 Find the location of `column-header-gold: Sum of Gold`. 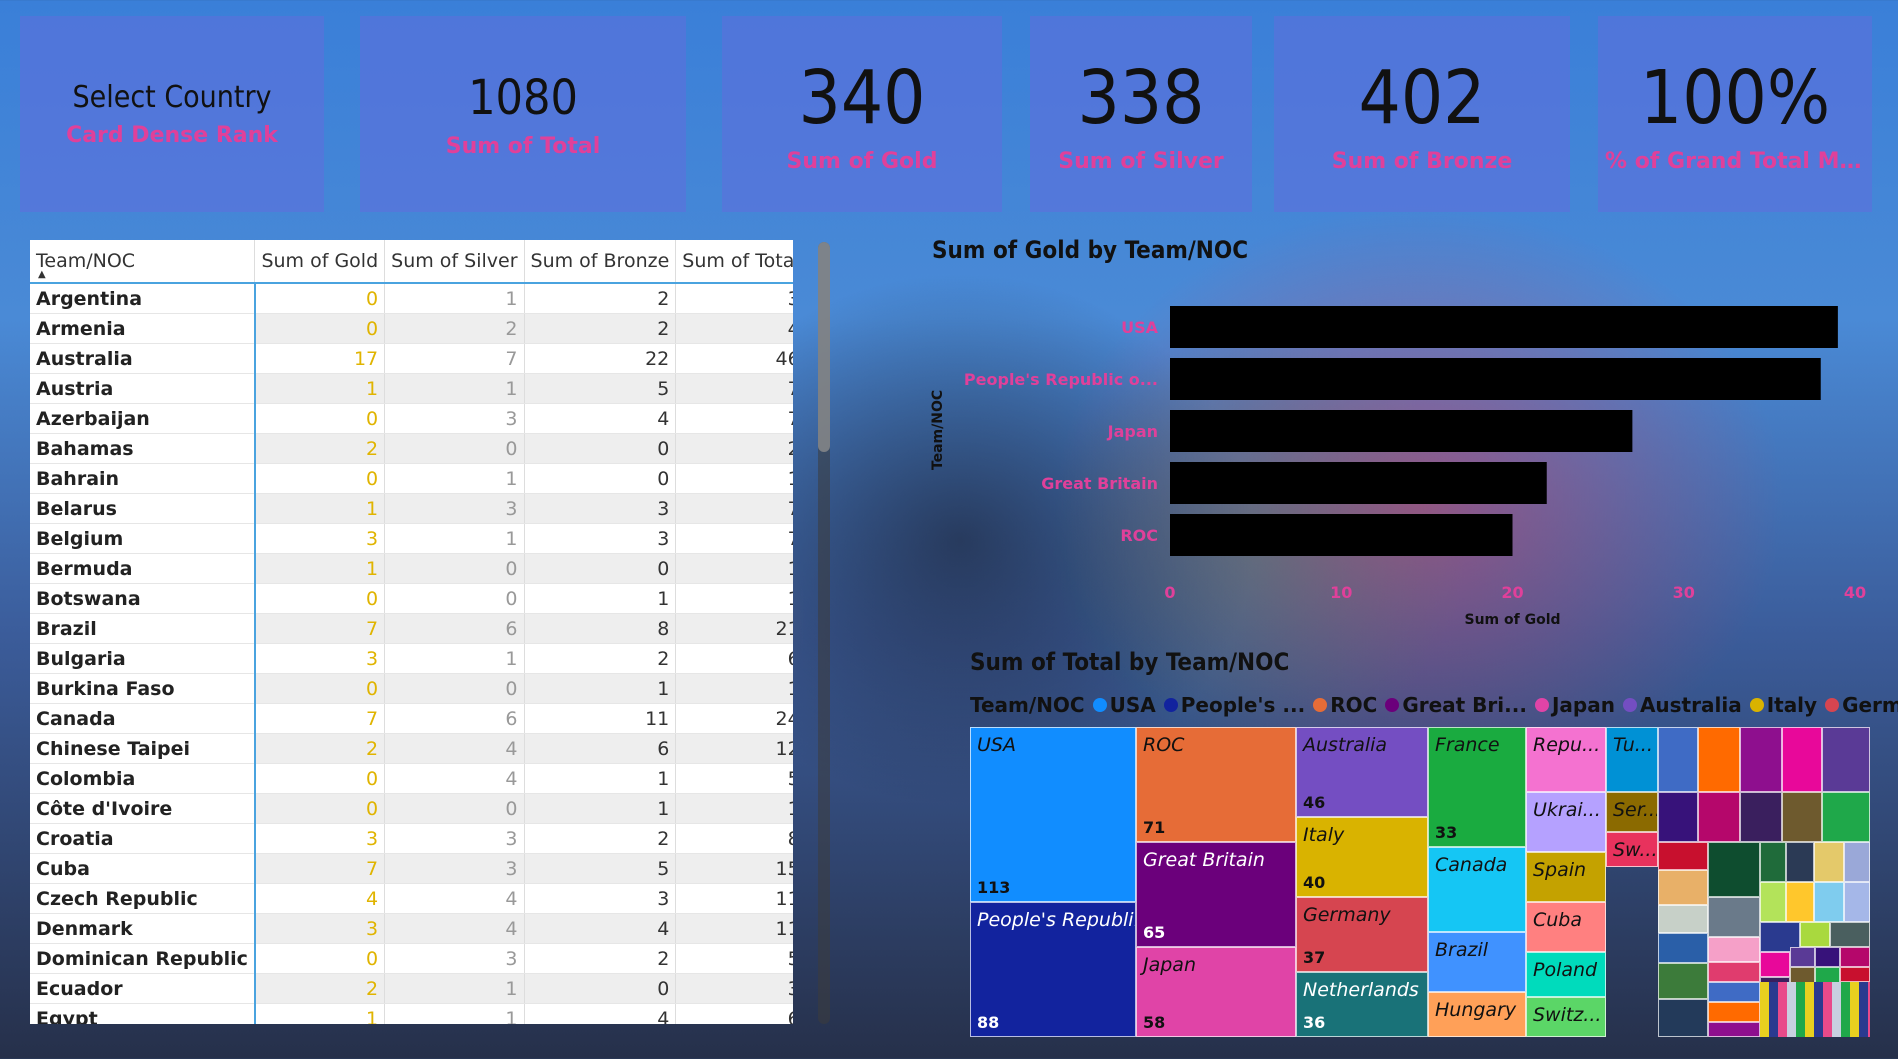

column-header-gold: Sum of Gold is located at coordinates (320, 262).